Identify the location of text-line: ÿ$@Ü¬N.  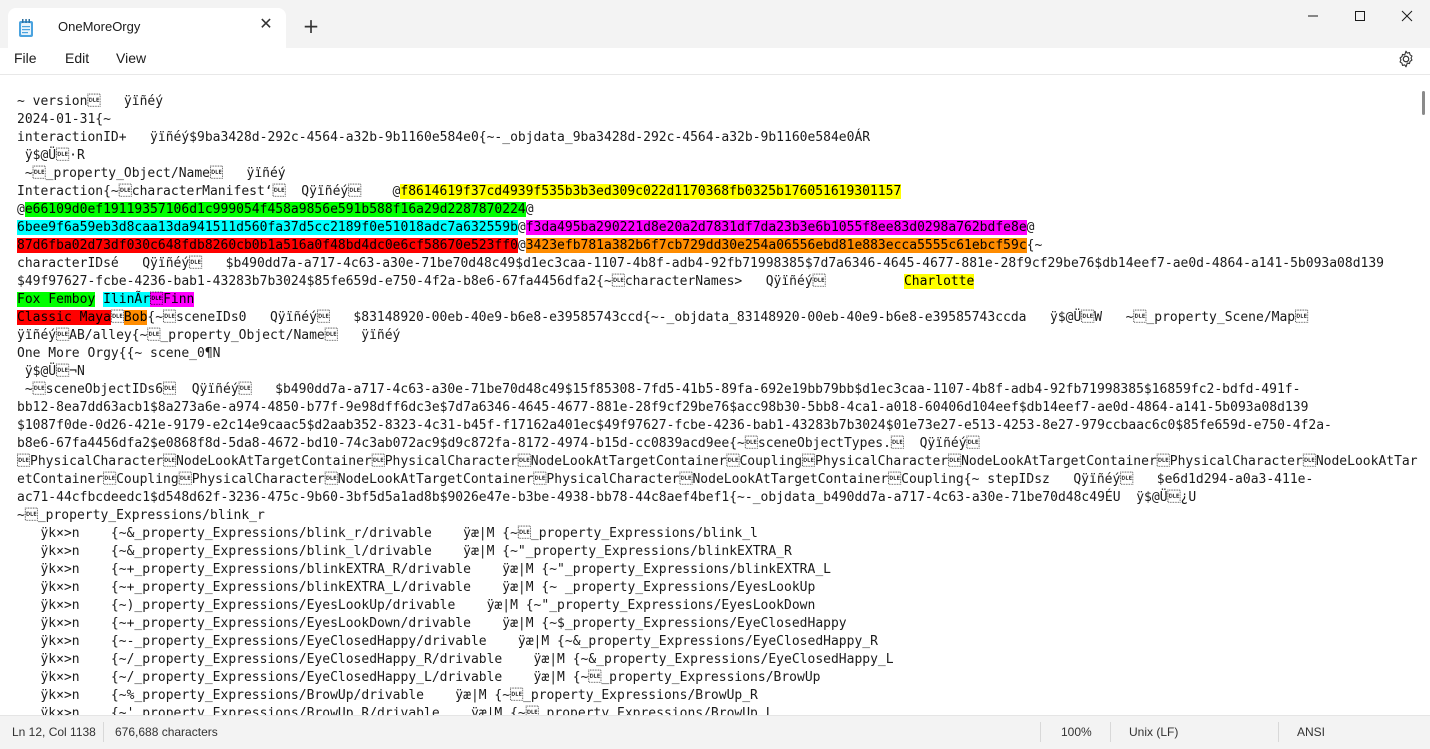
(717, 372).